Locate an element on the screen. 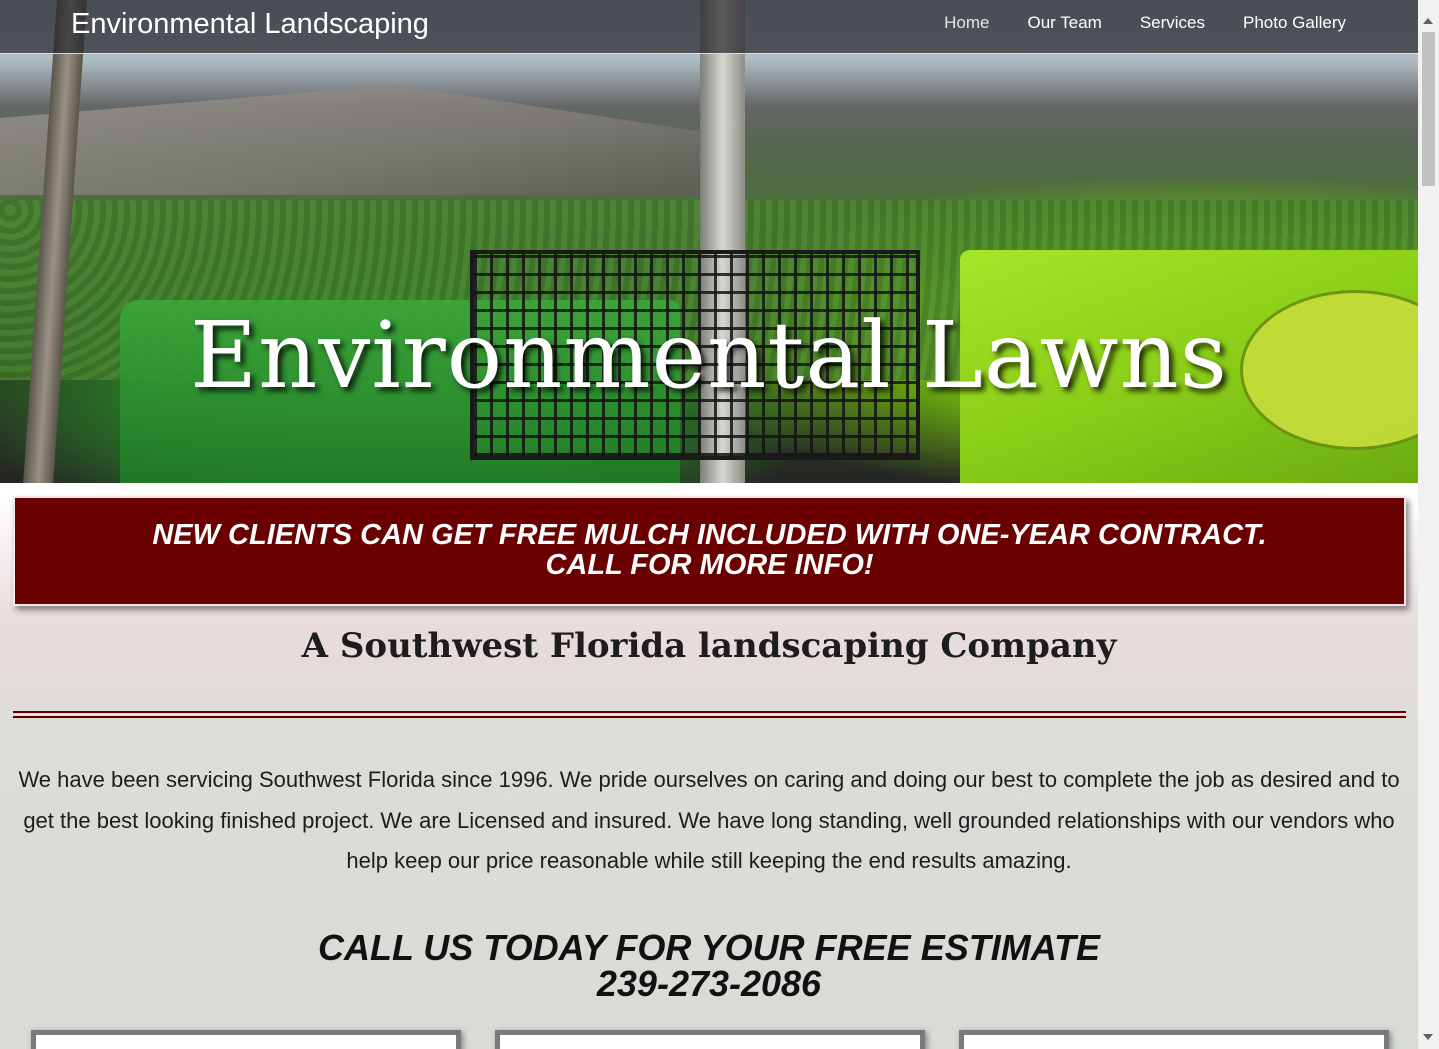 The height and width of the screenshot is (1049, 1439). scroll-up-arrow-icon is located at coordinates (1428, 21).